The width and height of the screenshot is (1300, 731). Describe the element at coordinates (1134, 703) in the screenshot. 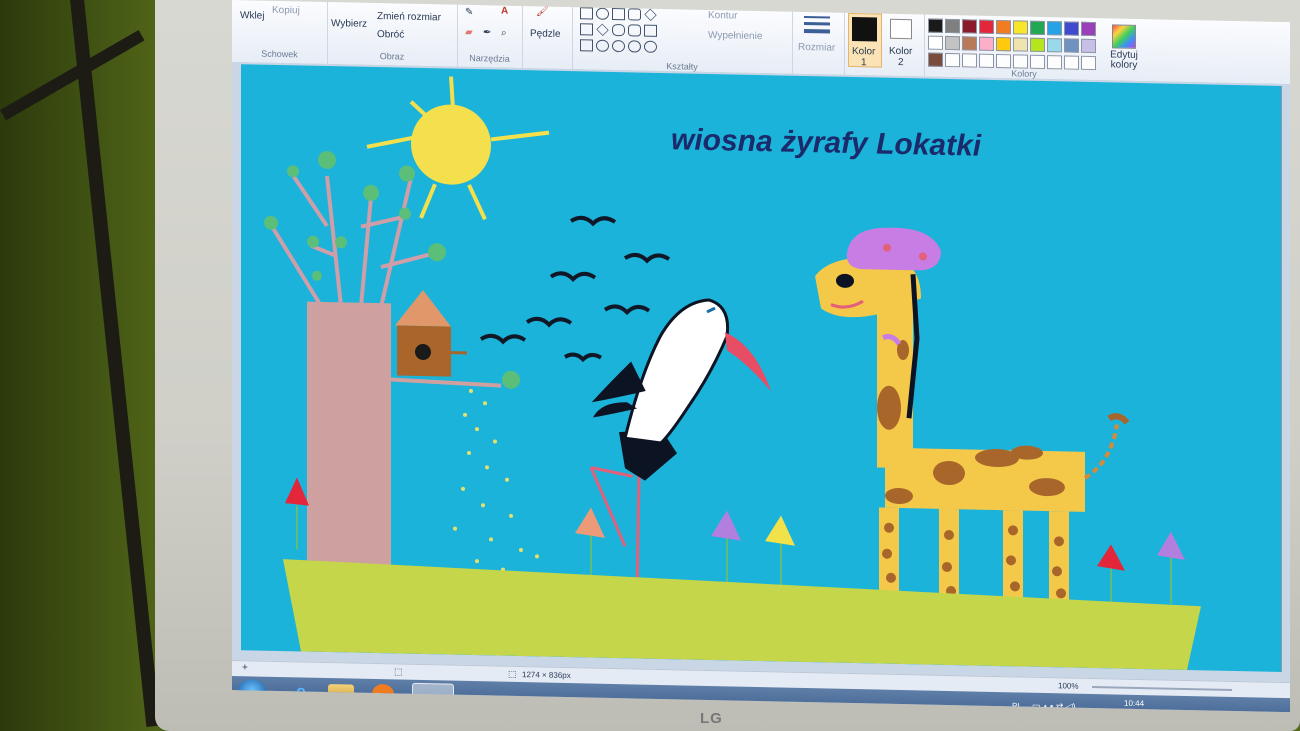

I see `clock-time: 10:44` at that location.